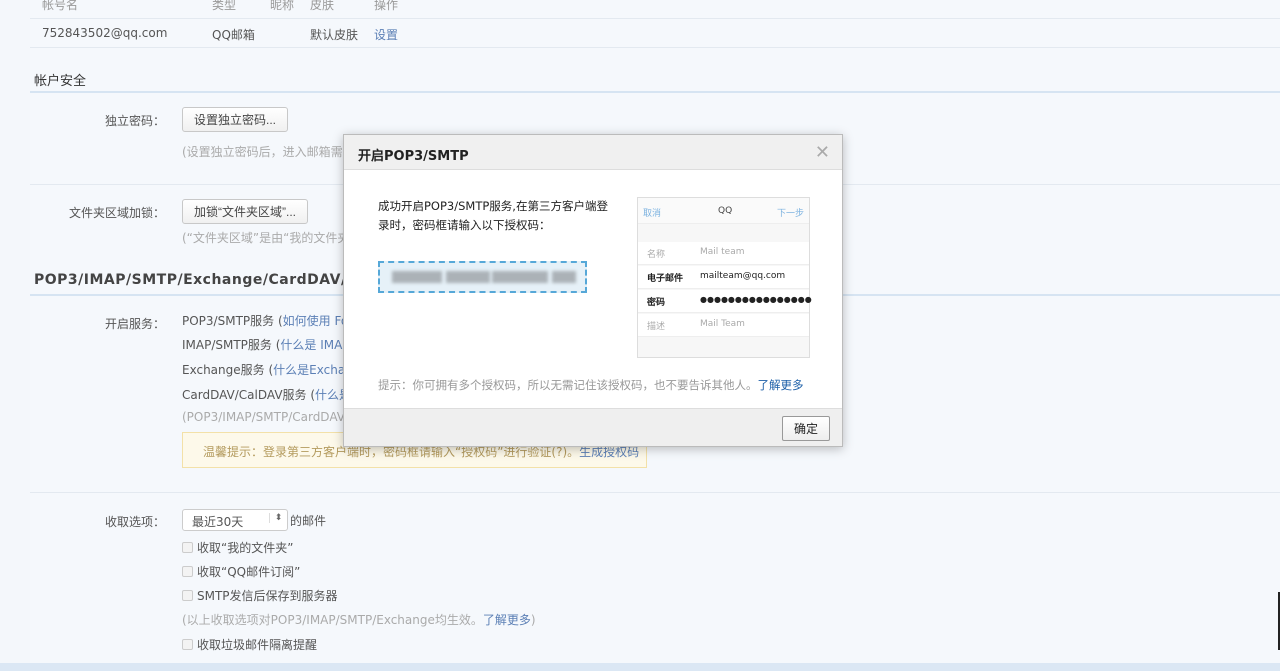  I want to click on header-action: 操作, so click(386, 6).